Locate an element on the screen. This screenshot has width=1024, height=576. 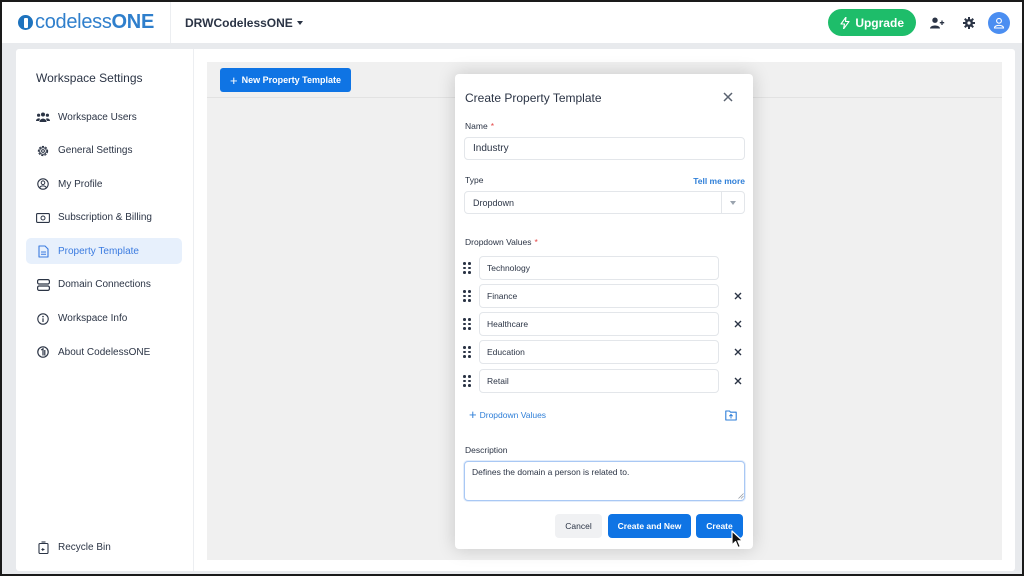
workspace-switcher: DRWCodelessONE is located at coordinates (244, 23).